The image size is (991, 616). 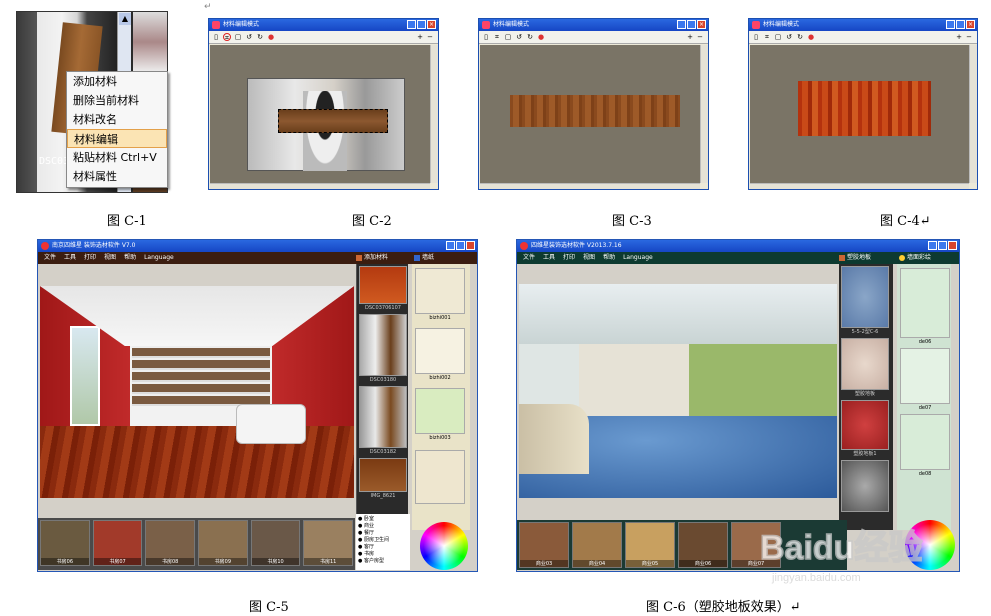 I want to click on material-thumbnail: DSC03706107, so click(x=383, y=288).